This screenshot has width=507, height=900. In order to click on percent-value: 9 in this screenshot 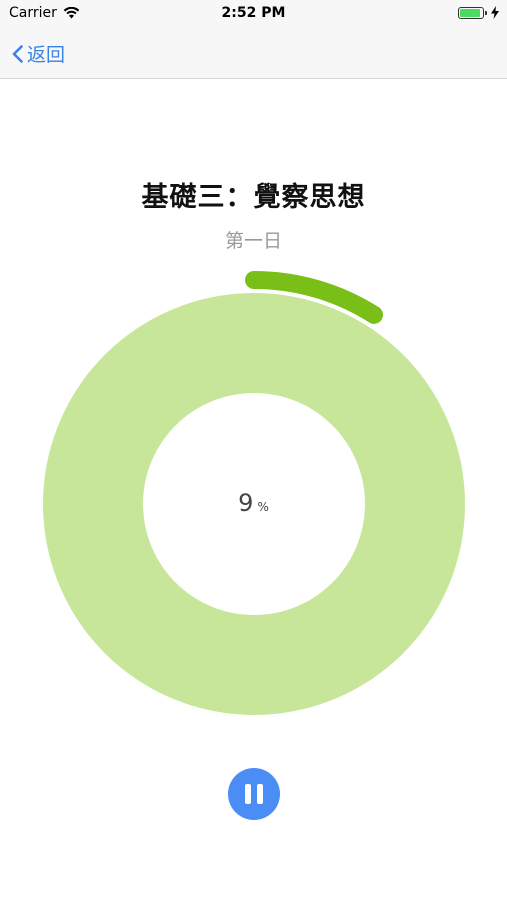, I will do `click(246, 503)`.